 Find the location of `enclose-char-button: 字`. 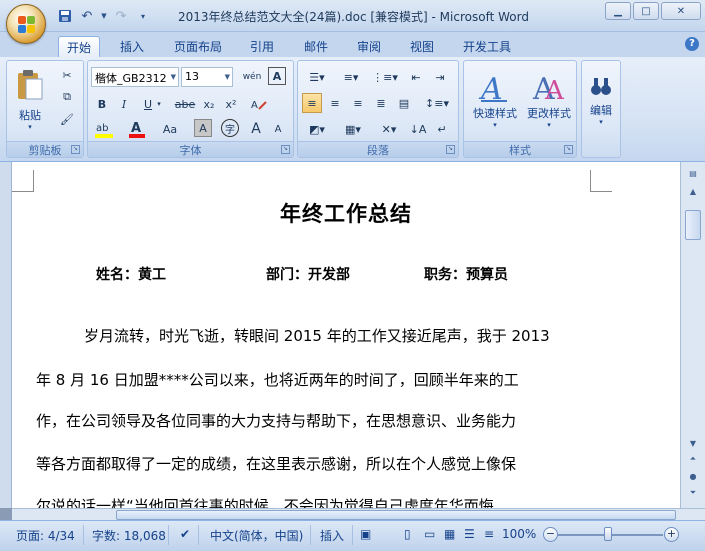

enclose-char-button: 字 is located at coordinates (230, 128).